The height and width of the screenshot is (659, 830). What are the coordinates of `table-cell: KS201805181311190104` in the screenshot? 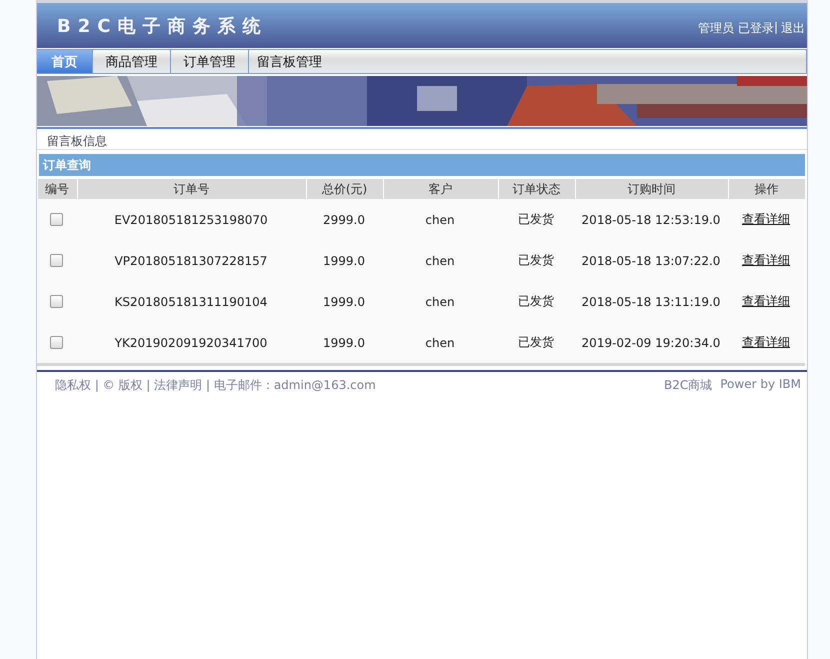 It's located at (191, 301).